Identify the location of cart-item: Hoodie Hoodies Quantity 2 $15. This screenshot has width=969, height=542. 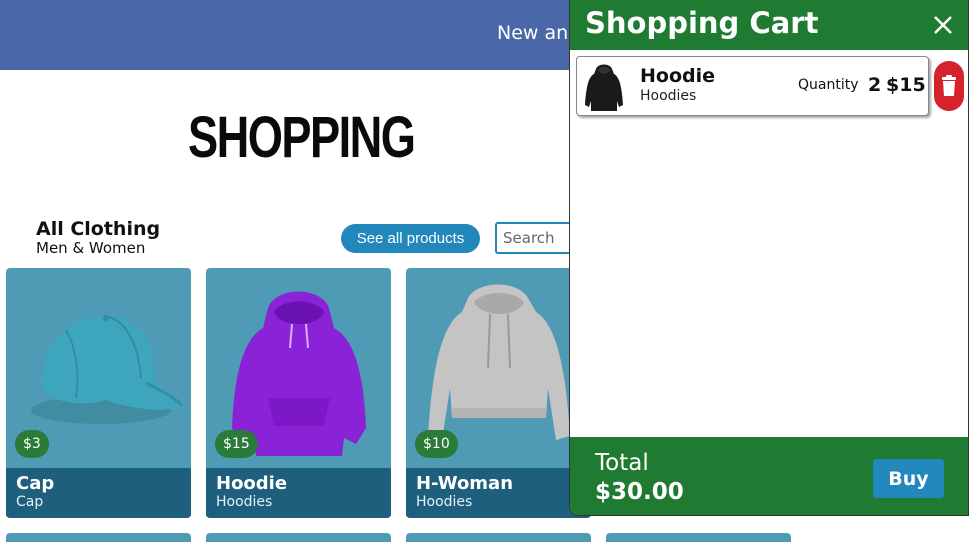
(752, 86).